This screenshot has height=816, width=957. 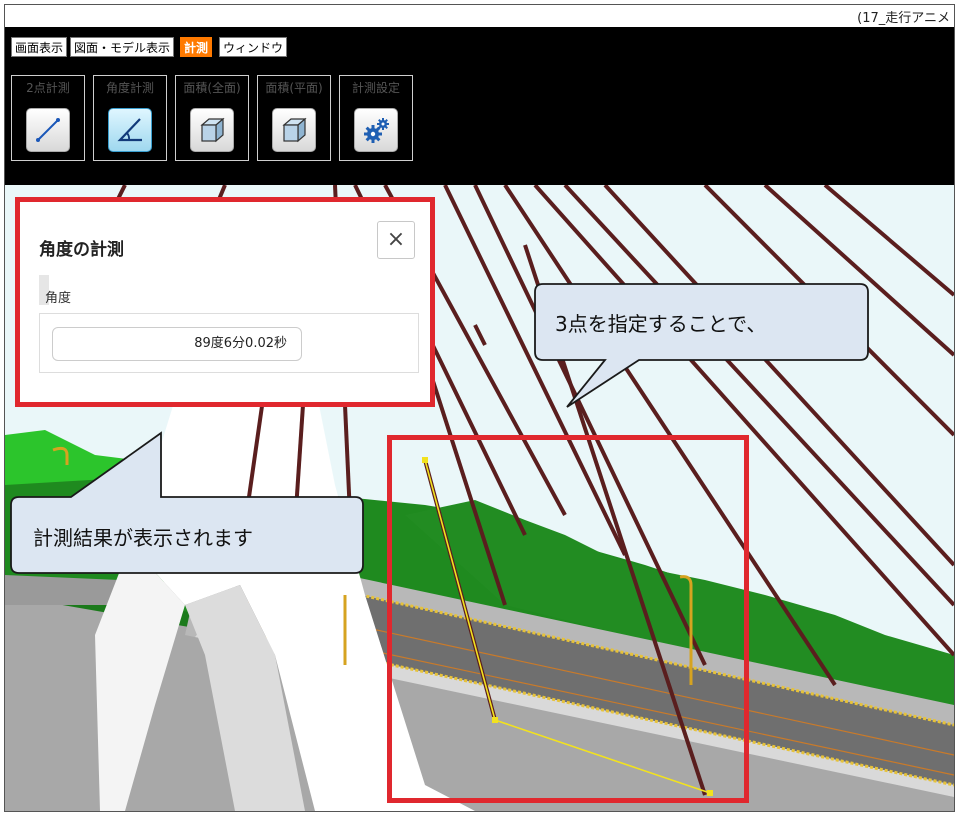 I want to click on callout-top-bubble, so click(x=701, y=345).